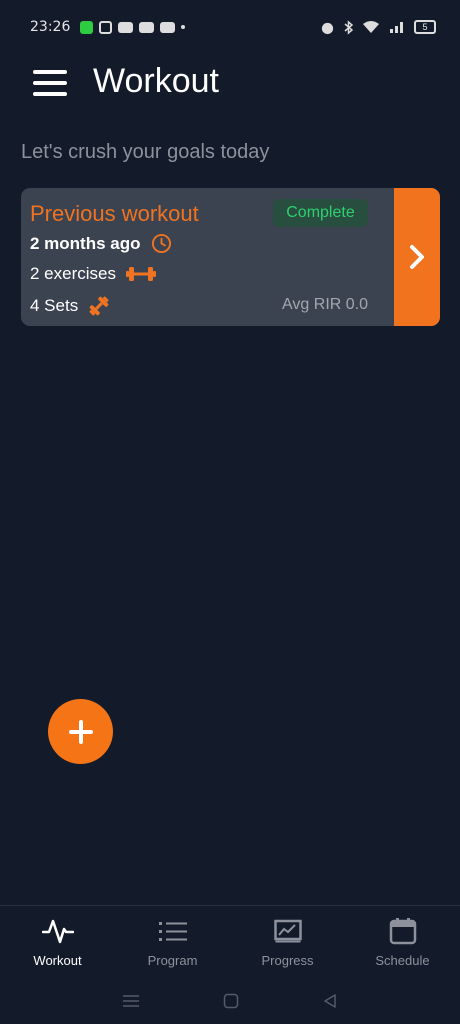 This screenshot has height=1024, width=460. Describe the element at coordinates (87, 27) in the screenshot. I see `notification-app-icon` at that location.